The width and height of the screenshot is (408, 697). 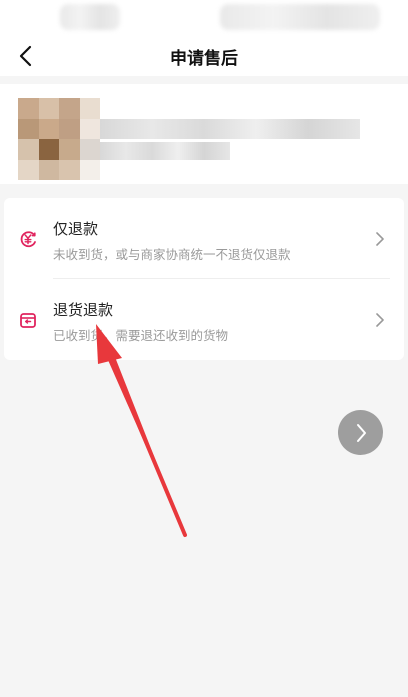 What do you see at coordinates (172, 254) in the screenshot?
I see `option-description: 未收到货，或与商家协商统一不退货仅退款` at bounding box center [172, 254].